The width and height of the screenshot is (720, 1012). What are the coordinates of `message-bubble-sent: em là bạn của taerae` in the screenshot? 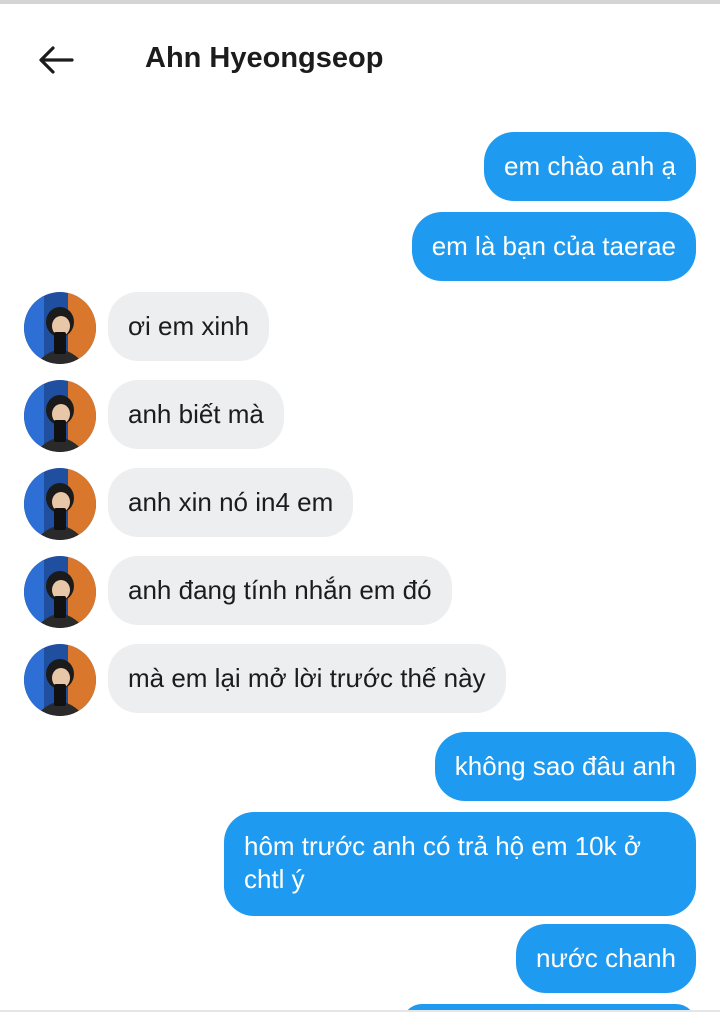 It's located at (553, 246).